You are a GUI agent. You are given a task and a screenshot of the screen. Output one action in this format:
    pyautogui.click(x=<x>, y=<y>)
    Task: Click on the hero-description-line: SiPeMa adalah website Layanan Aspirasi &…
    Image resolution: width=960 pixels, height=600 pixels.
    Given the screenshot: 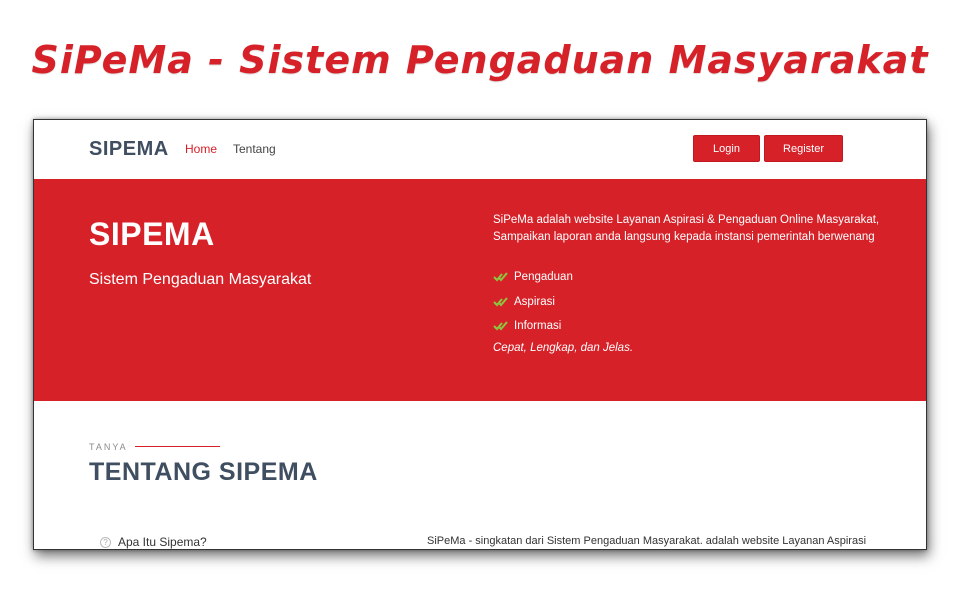 What is the action you would take?
    pyautogui.click(x=686, y=220)
    